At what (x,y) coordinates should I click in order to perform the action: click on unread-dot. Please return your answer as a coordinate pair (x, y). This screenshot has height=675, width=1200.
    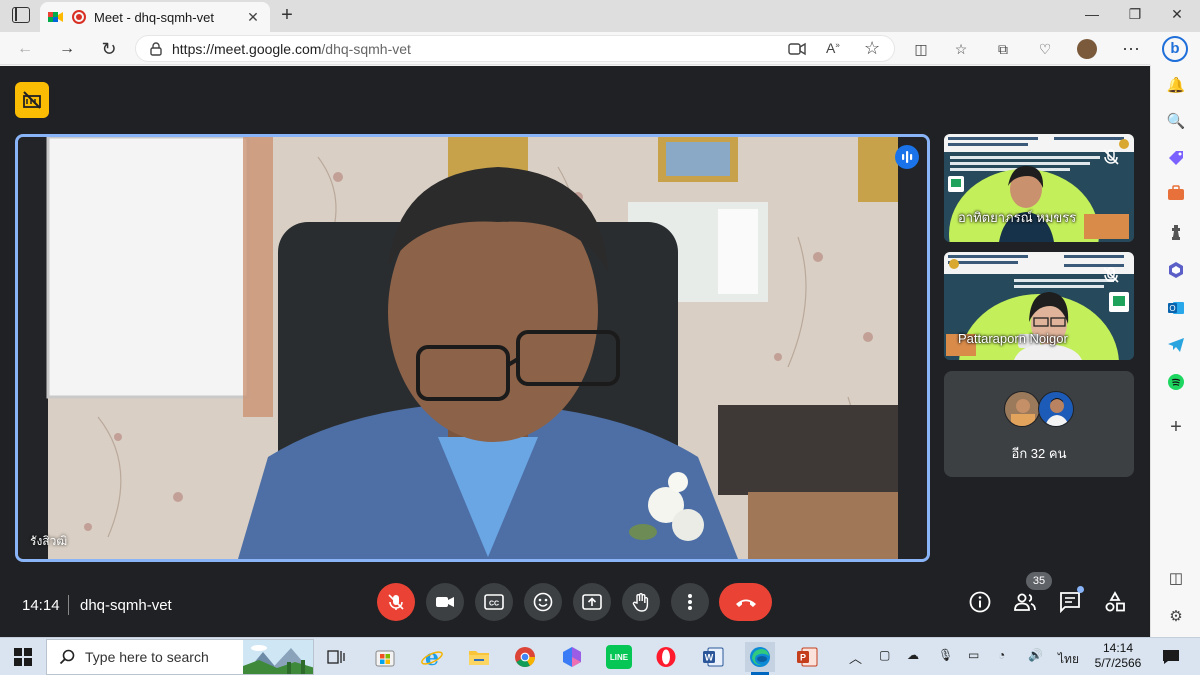
    Looking at the image, I should click on (1080, 589).